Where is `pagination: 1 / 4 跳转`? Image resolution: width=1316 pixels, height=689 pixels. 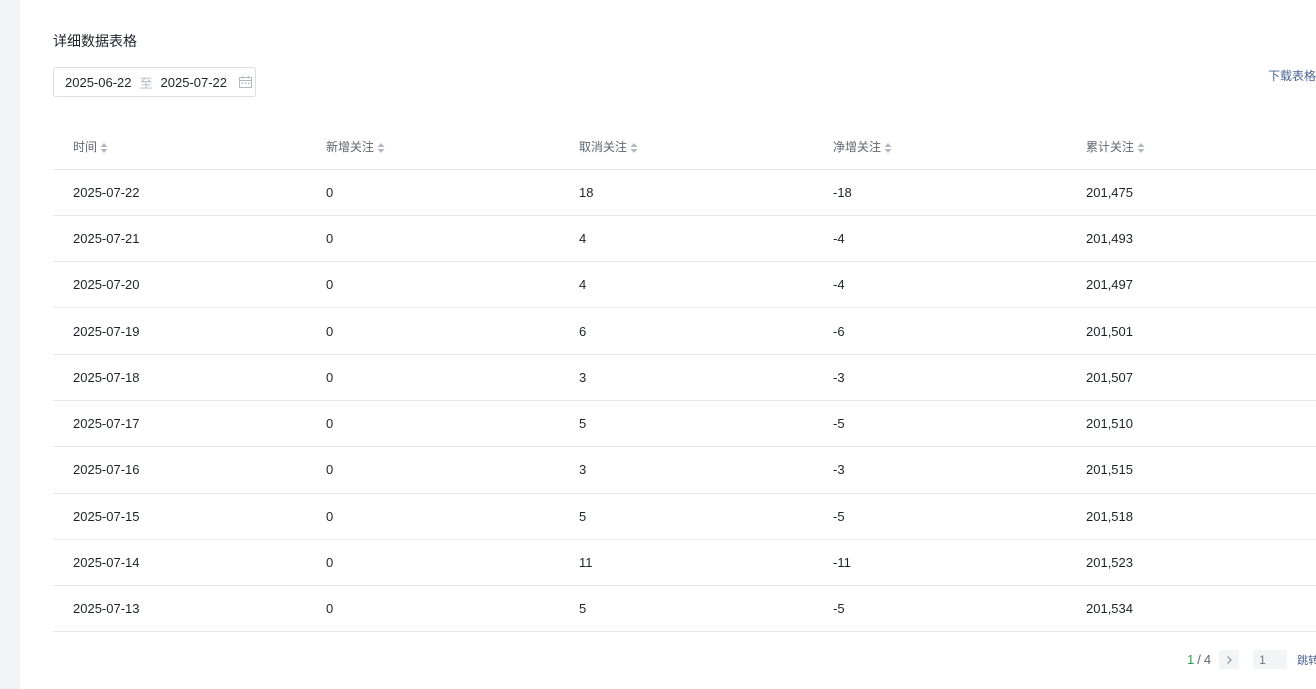 pagination: 1 / 4 跳转 is located at coordinates (1251, 659).